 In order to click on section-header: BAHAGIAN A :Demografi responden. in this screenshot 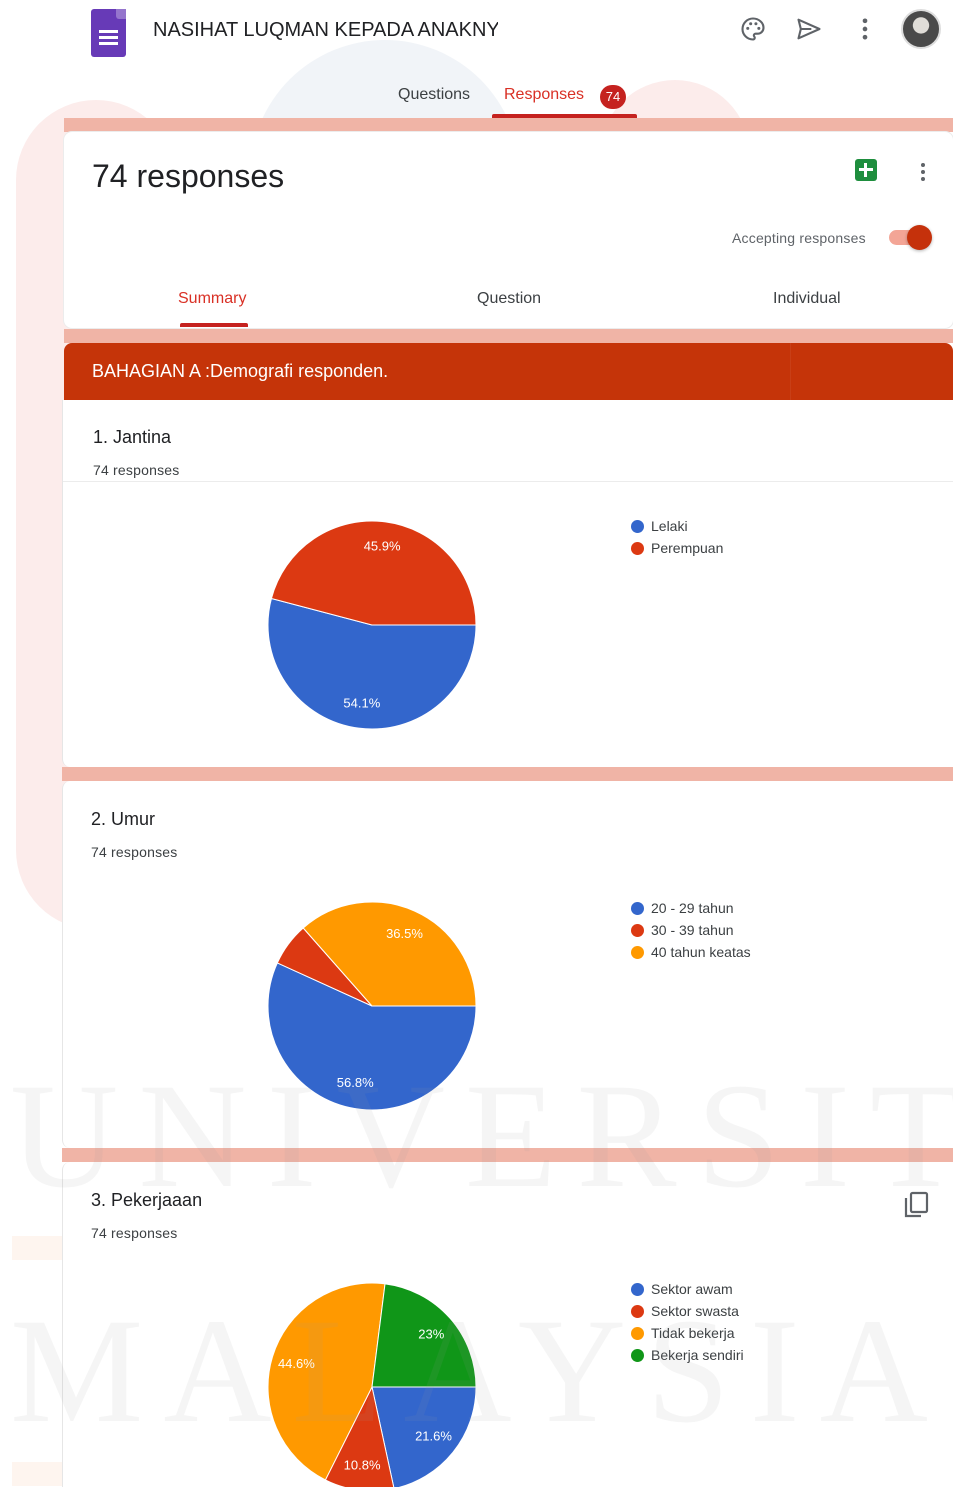, I will do `click(508, 371)`.